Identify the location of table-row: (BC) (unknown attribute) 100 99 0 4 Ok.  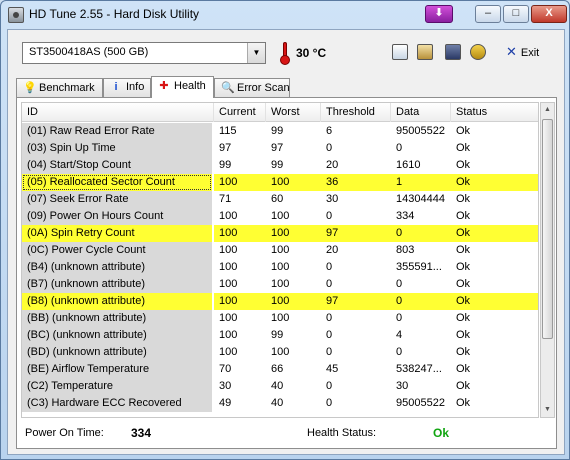
(280, 335).